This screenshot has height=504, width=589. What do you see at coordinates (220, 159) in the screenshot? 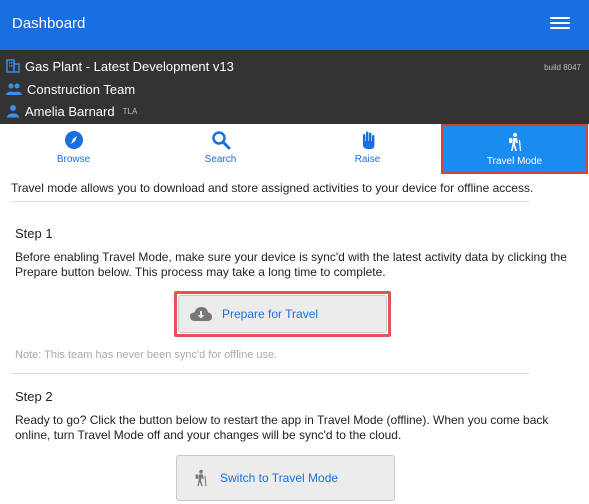
I see `tab-label: Search` at bounding box center [220, 159].